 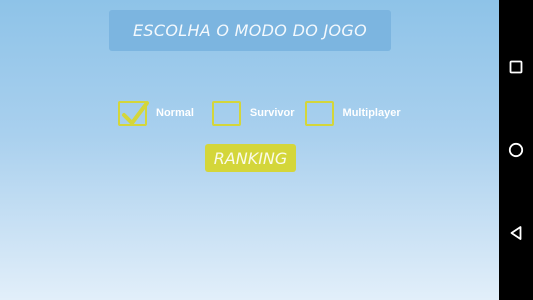 I want to click on multiplayer-label: Multiplayer, so click(x=371, y=113).